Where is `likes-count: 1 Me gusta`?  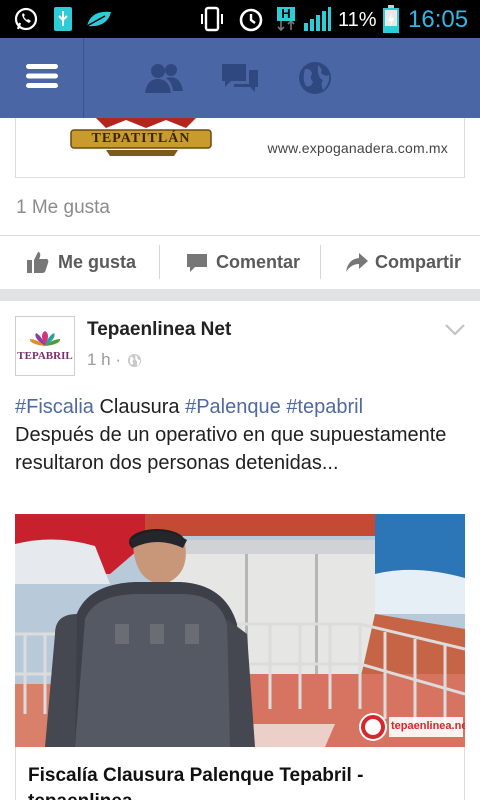 likes-count: 1 Me gusta is located at coordinates (63, 208).